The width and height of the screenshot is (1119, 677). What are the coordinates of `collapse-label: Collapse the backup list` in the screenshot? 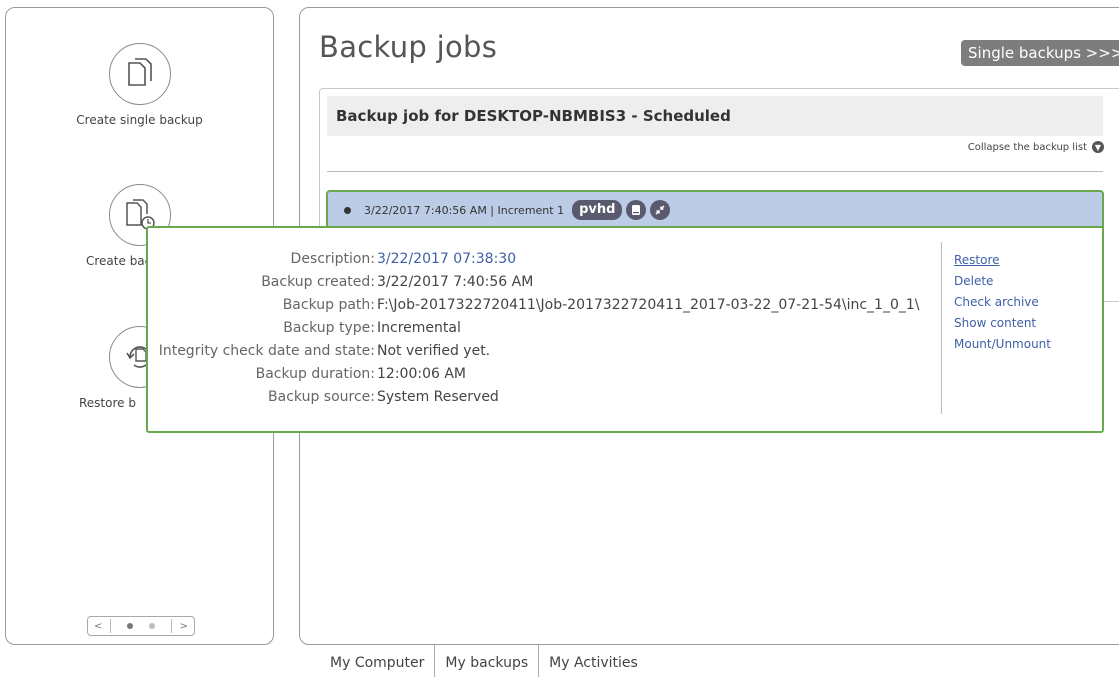 It's located at (1027, 147).